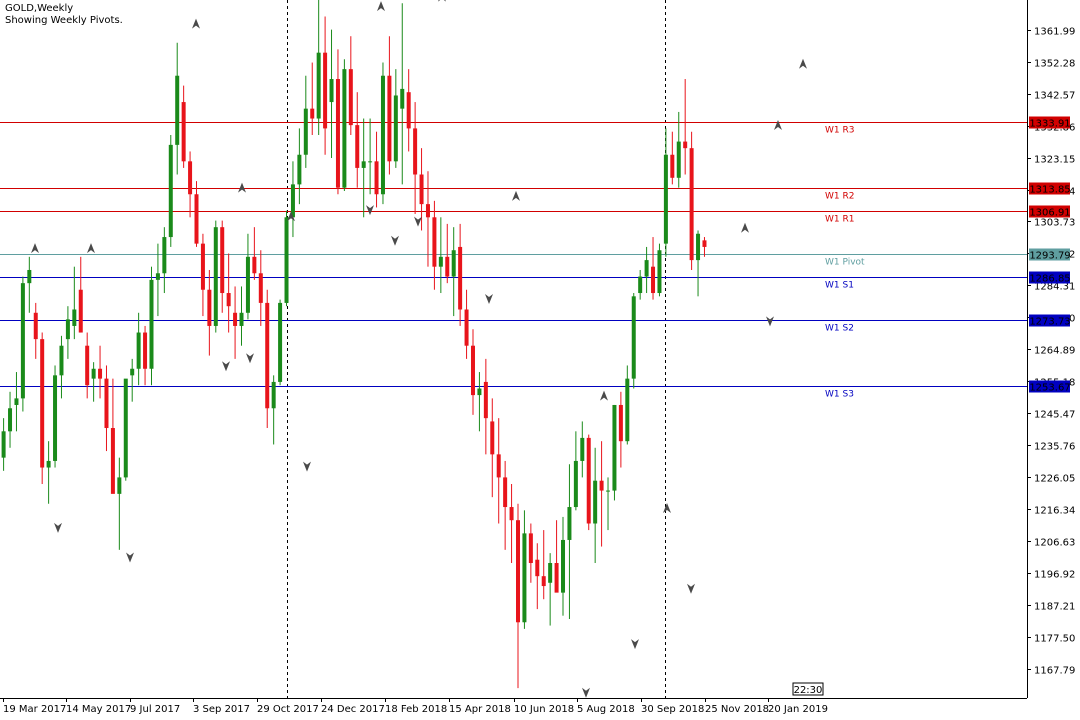 The image size is (1080, 720). Describe the element at coordinates (839, 286) in the screenshot. I see `pivot-level-label: W1 S1` at that location.